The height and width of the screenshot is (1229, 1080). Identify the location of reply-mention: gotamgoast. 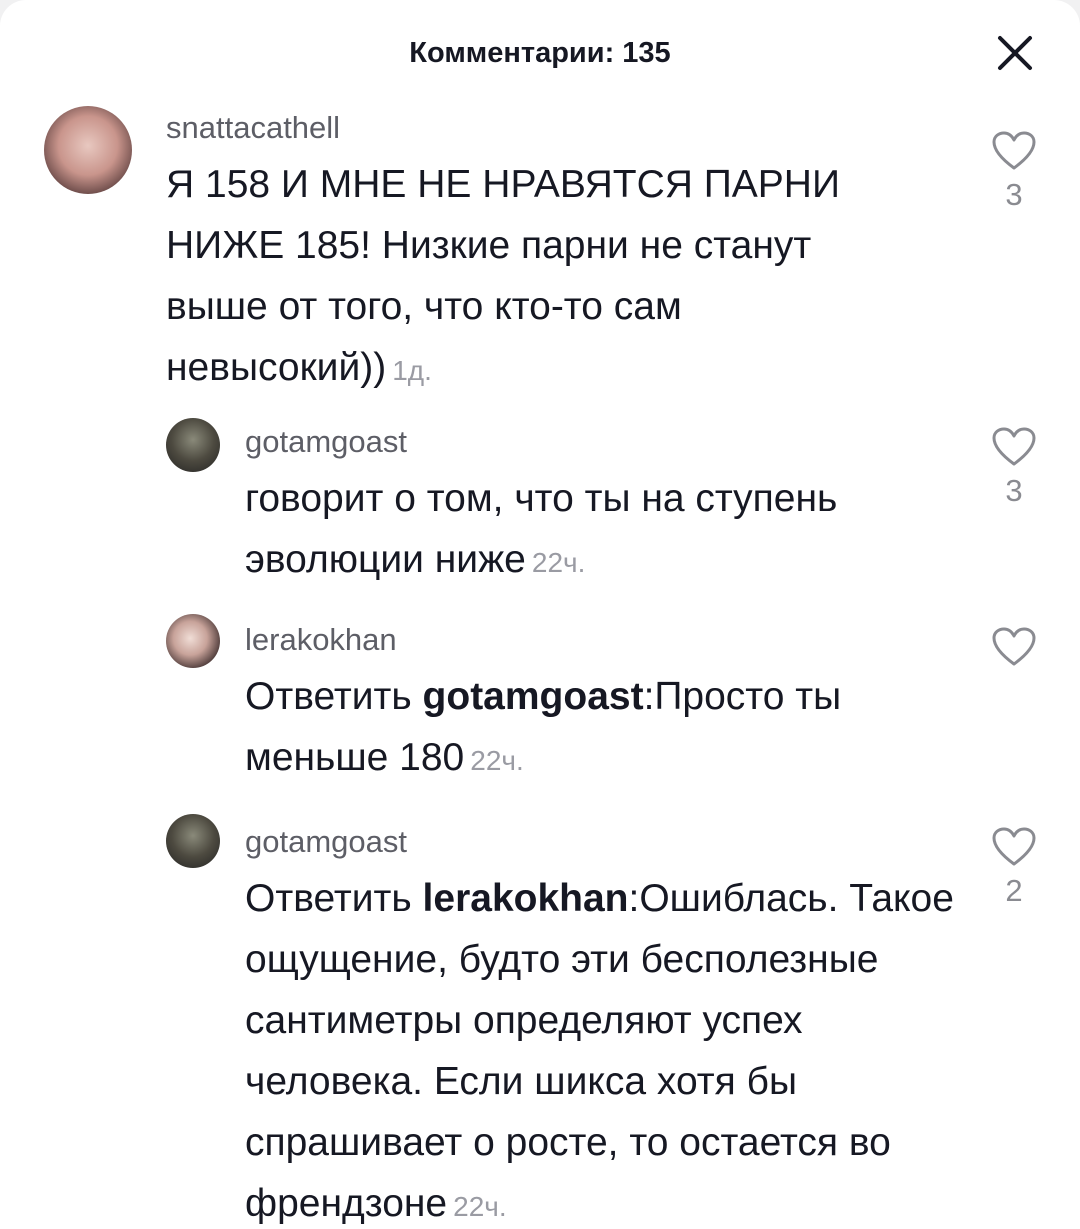
(533, 696).